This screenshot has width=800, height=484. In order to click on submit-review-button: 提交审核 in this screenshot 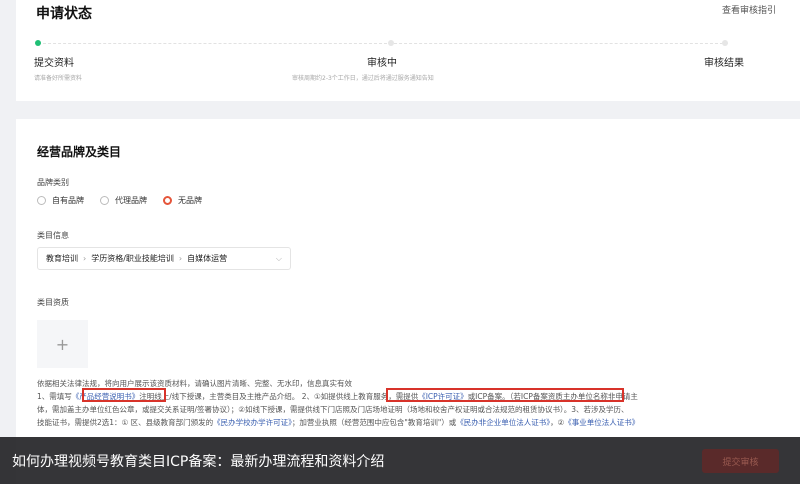, I will do `click(740, 461)`.